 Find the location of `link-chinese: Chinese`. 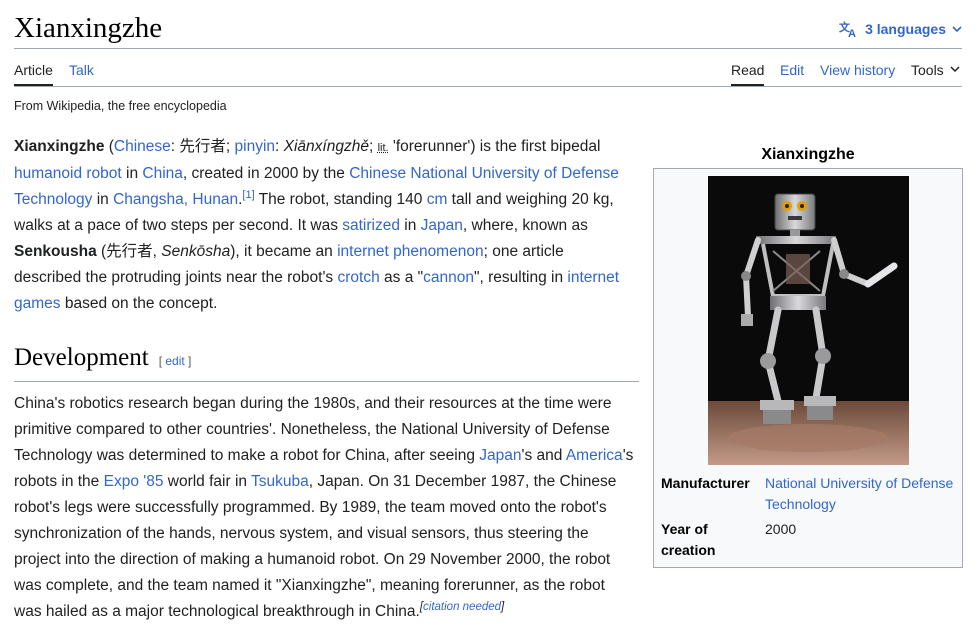

link-chinese: Chinese is located at coordinates (142, 146).